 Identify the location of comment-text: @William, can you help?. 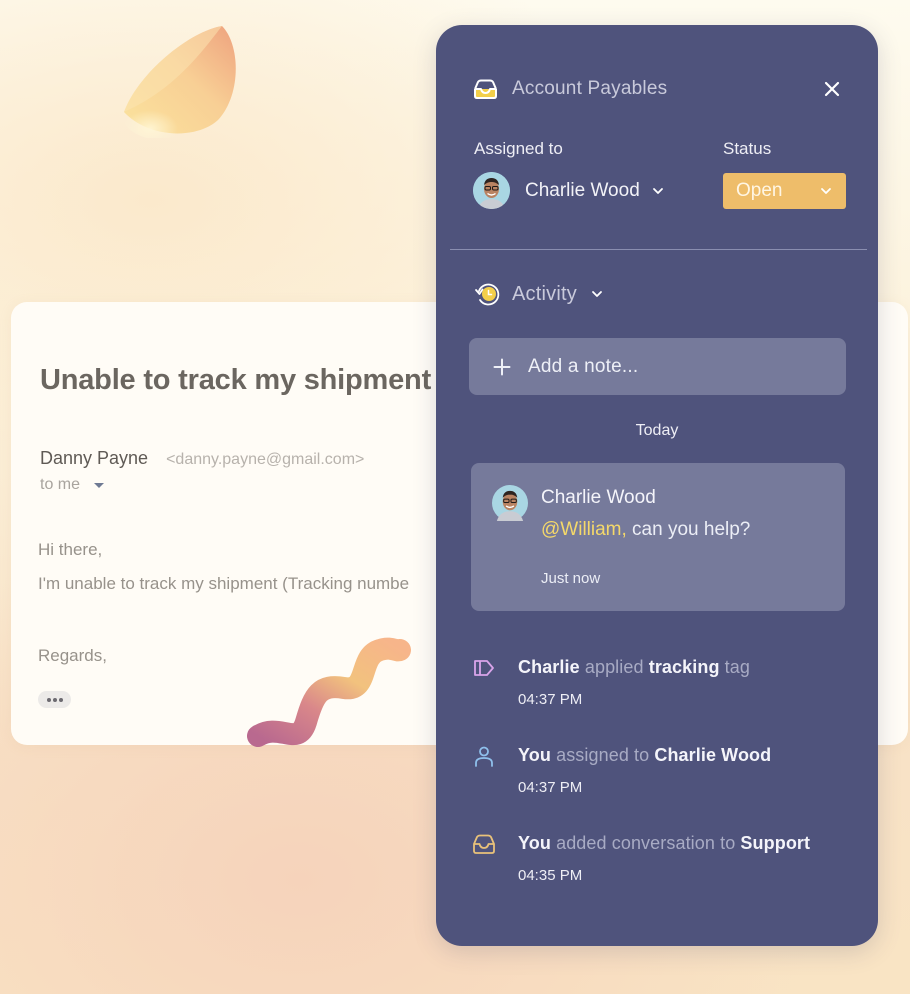
(645, 530).